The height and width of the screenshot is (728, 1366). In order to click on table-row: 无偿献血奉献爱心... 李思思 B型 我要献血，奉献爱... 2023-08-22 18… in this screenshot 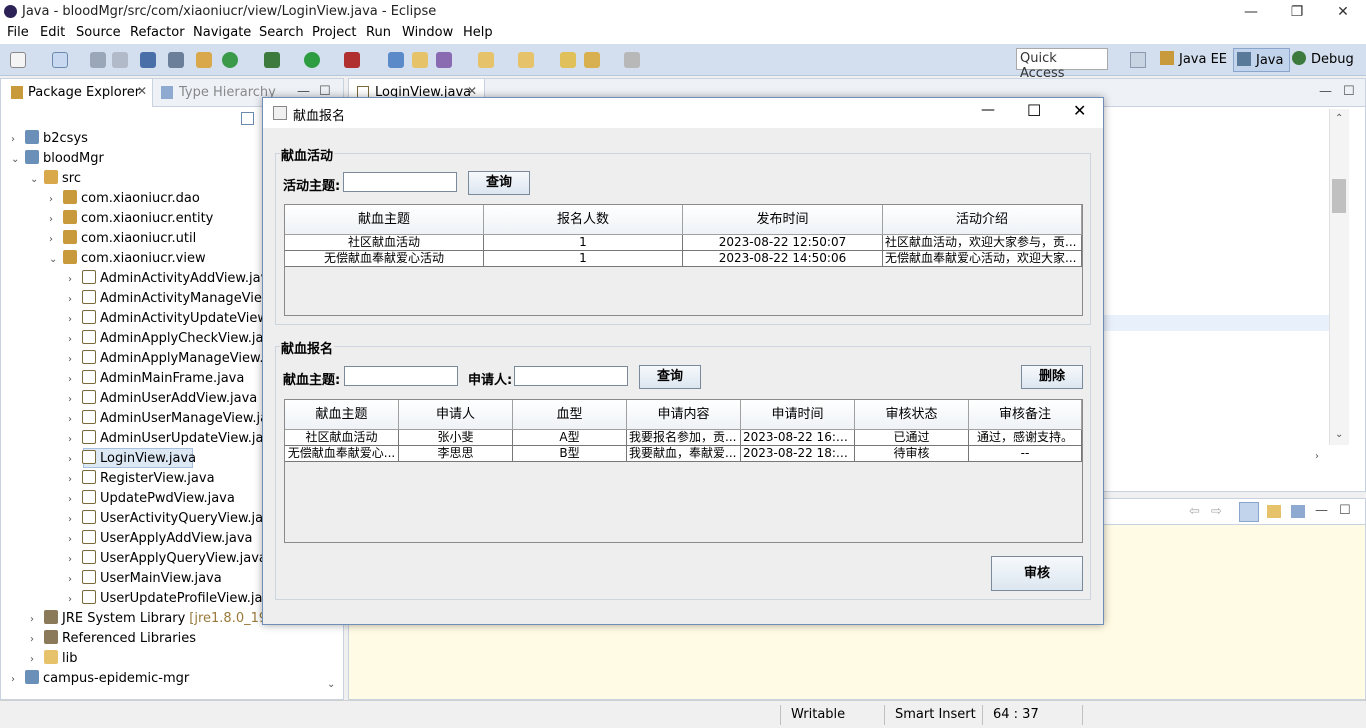, I will do `click(683, 454)`.